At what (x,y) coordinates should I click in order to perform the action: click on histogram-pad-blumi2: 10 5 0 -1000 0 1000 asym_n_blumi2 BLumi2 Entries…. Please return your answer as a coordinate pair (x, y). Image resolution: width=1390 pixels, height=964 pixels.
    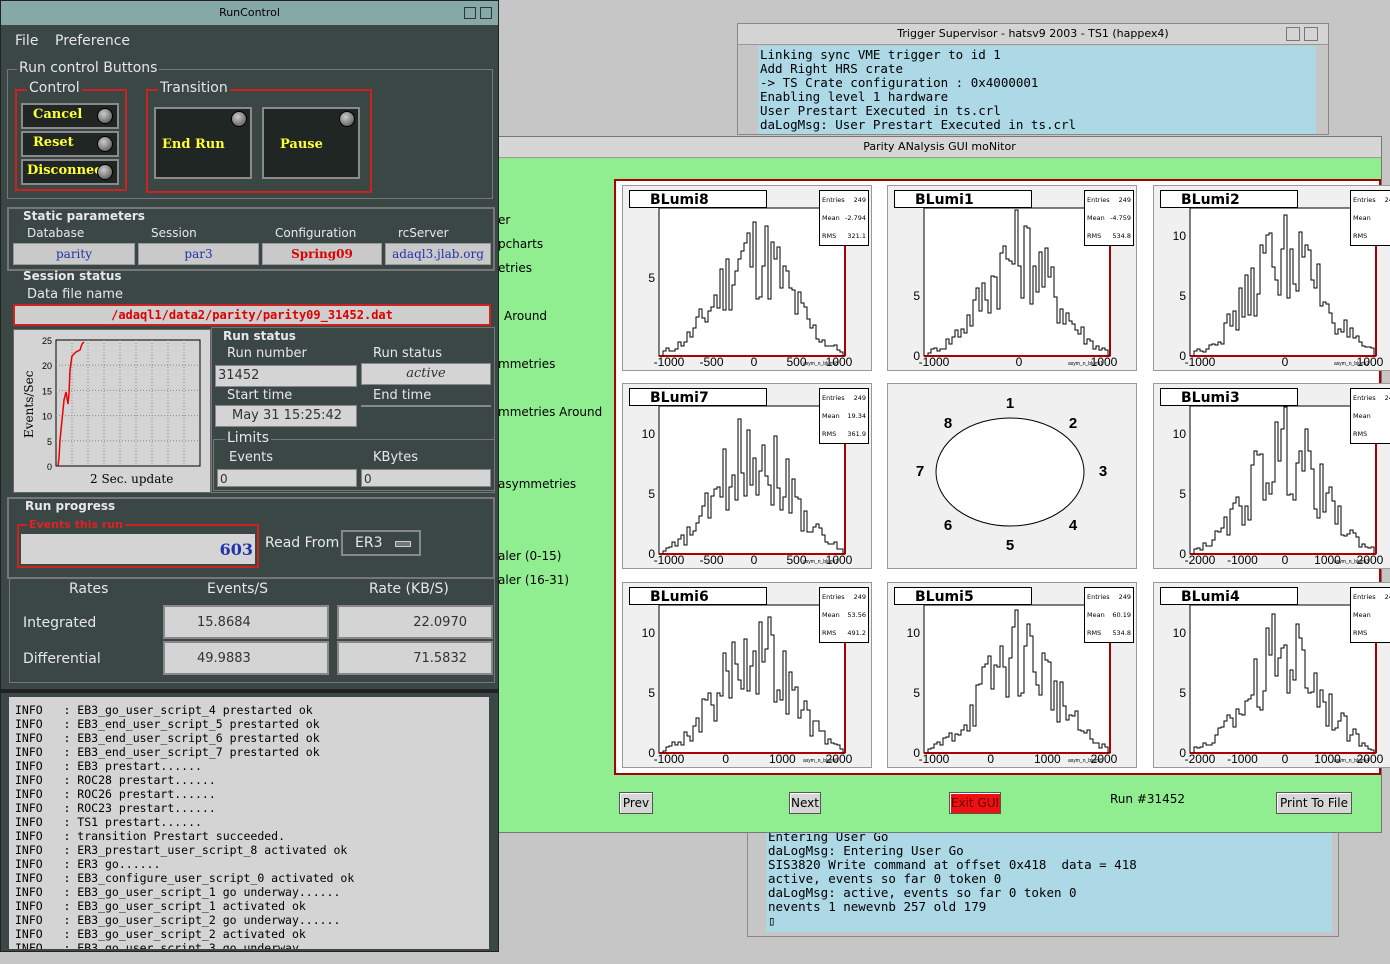
    Looking at the image, I should click on (1271, 278).